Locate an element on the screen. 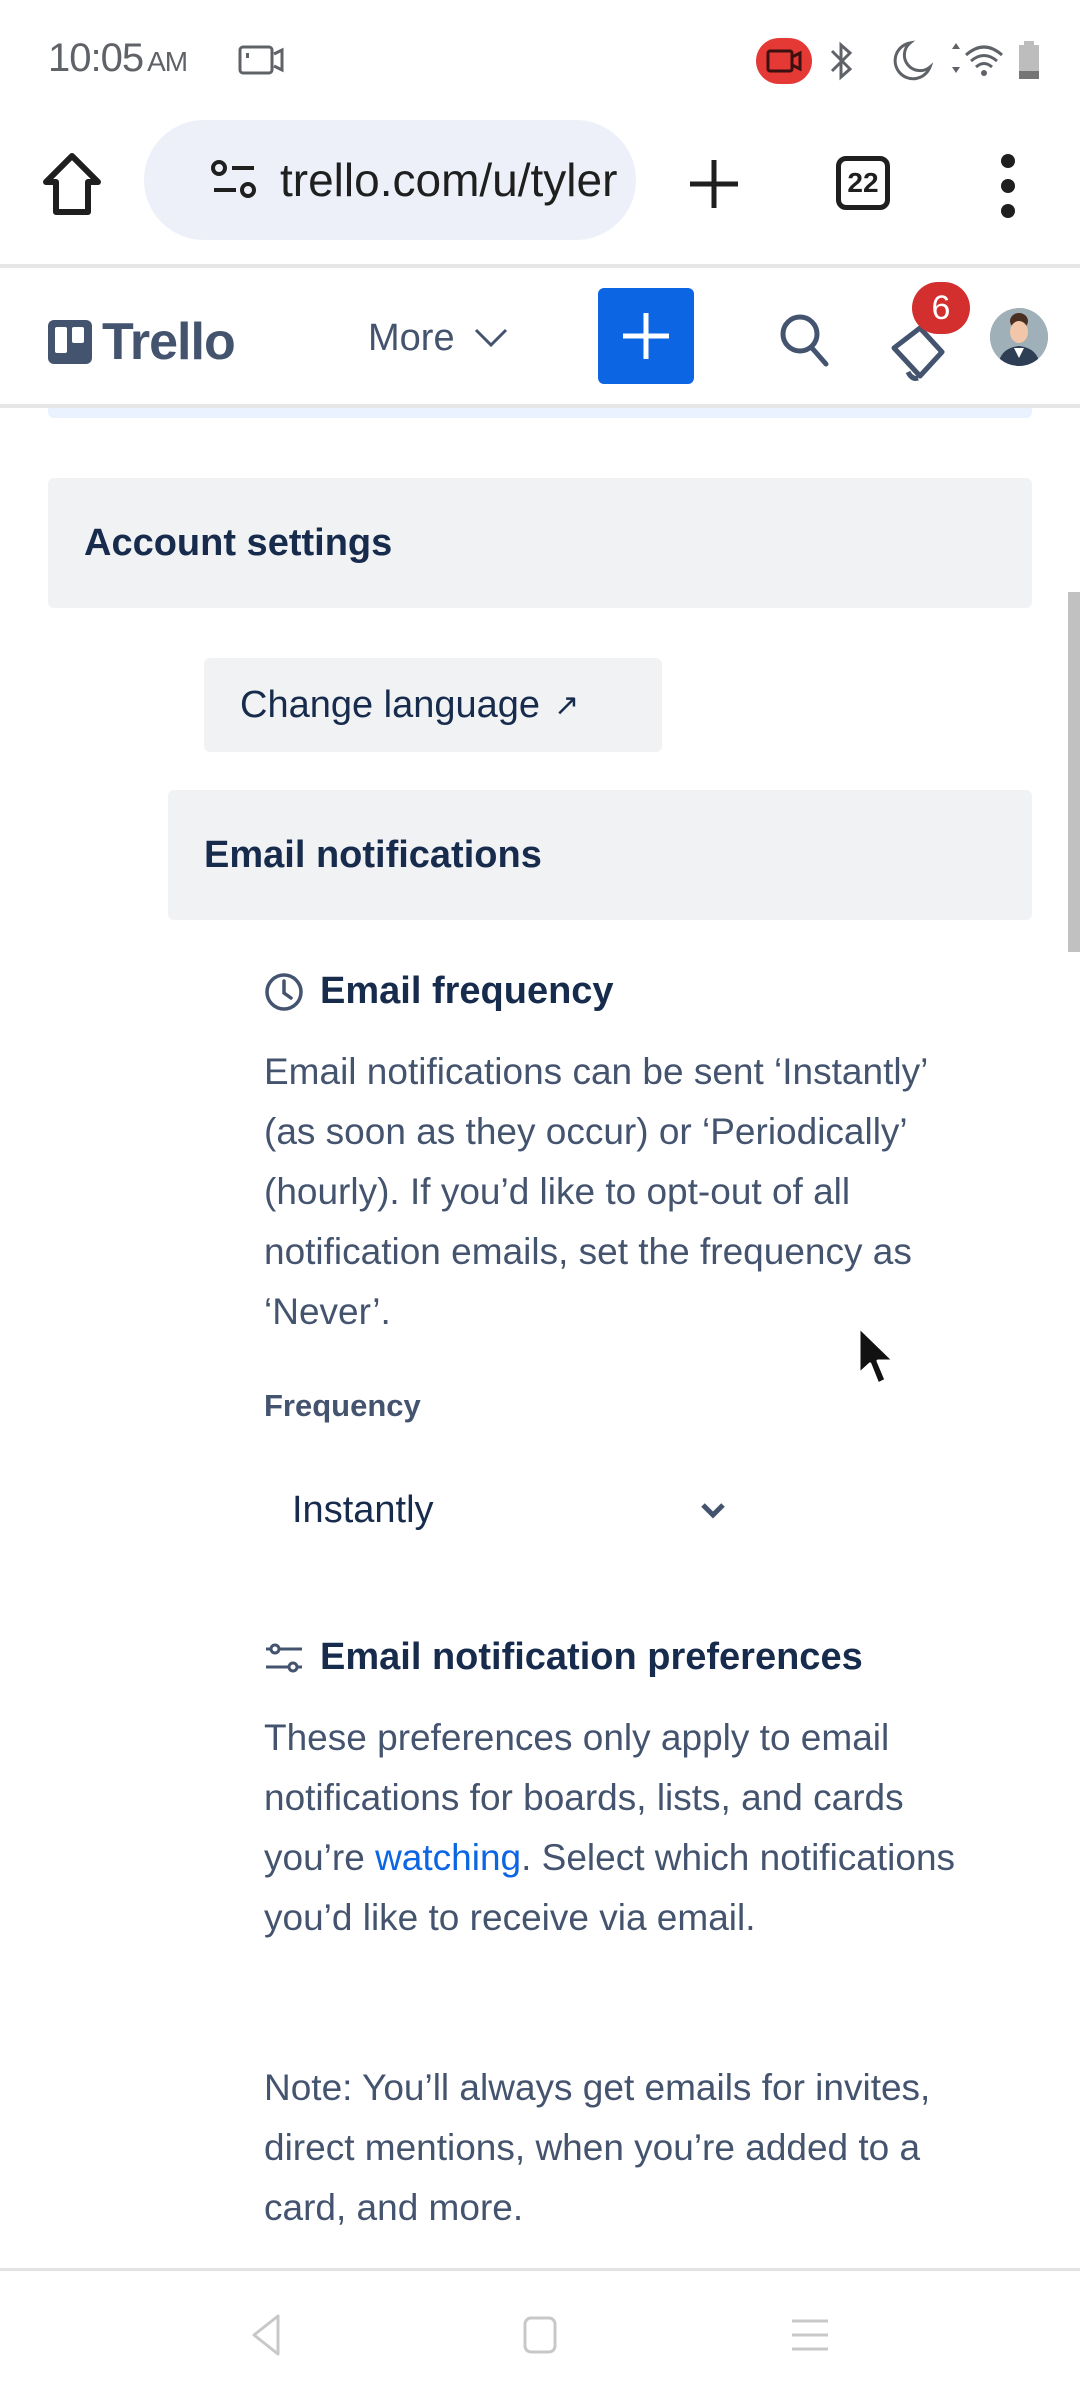  email-frequency-heading: Email frequency is located at coordinates (439, 991).